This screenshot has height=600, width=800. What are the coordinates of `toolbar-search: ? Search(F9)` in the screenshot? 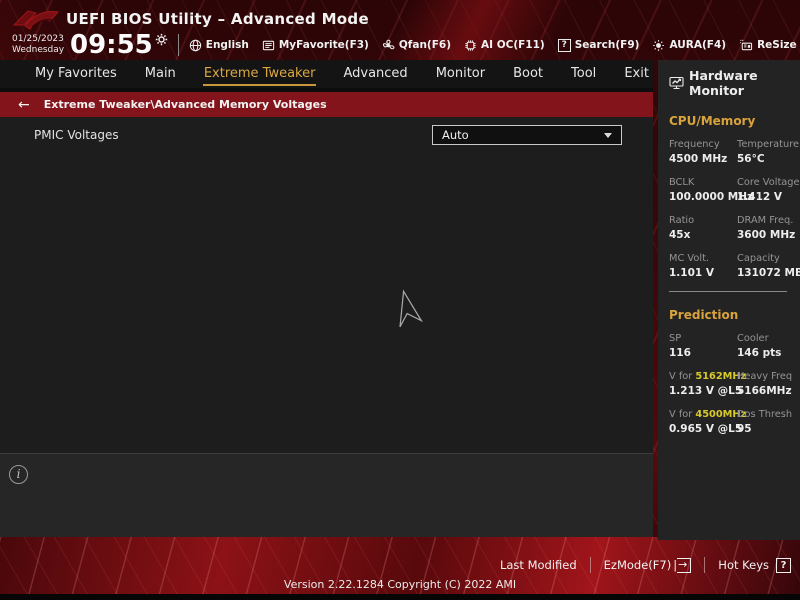 It's located at (598, 45).